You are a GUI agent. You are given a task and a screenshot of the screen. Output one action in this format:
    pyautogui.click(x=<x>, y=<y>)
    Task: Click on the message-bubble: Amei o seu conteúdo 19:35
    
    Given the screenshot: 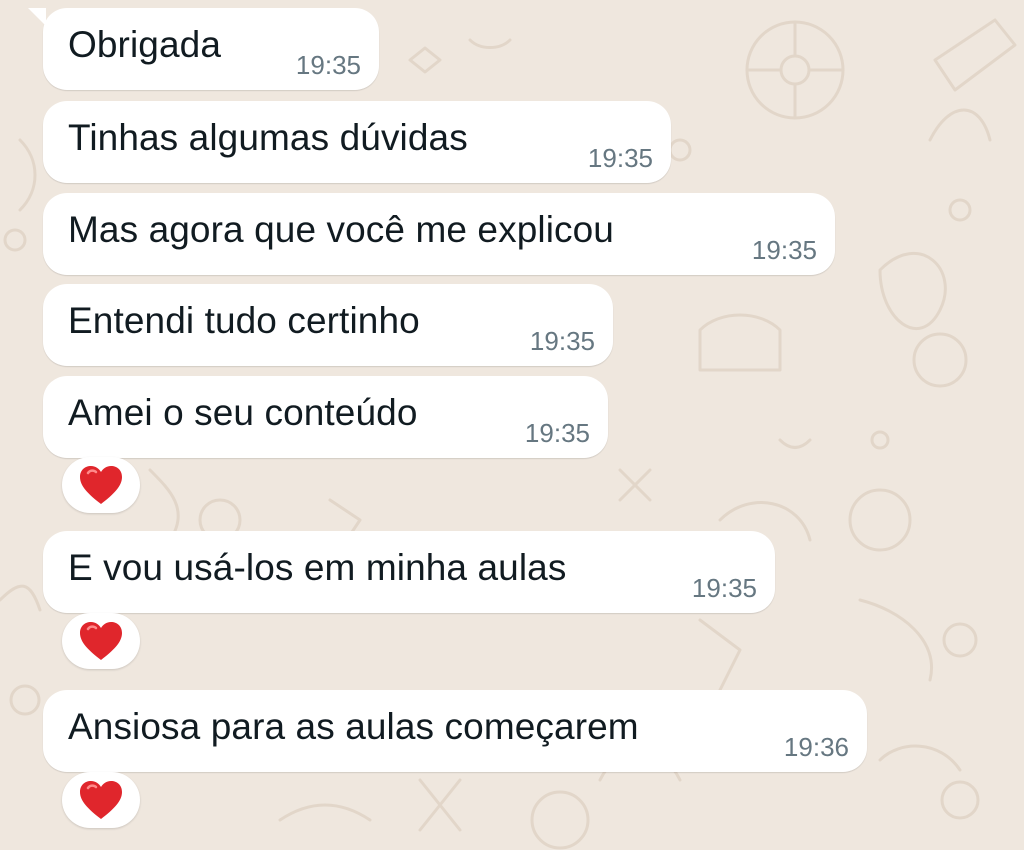 What is the action you would take?
    pyautogui.click(x=325, y=417)
    